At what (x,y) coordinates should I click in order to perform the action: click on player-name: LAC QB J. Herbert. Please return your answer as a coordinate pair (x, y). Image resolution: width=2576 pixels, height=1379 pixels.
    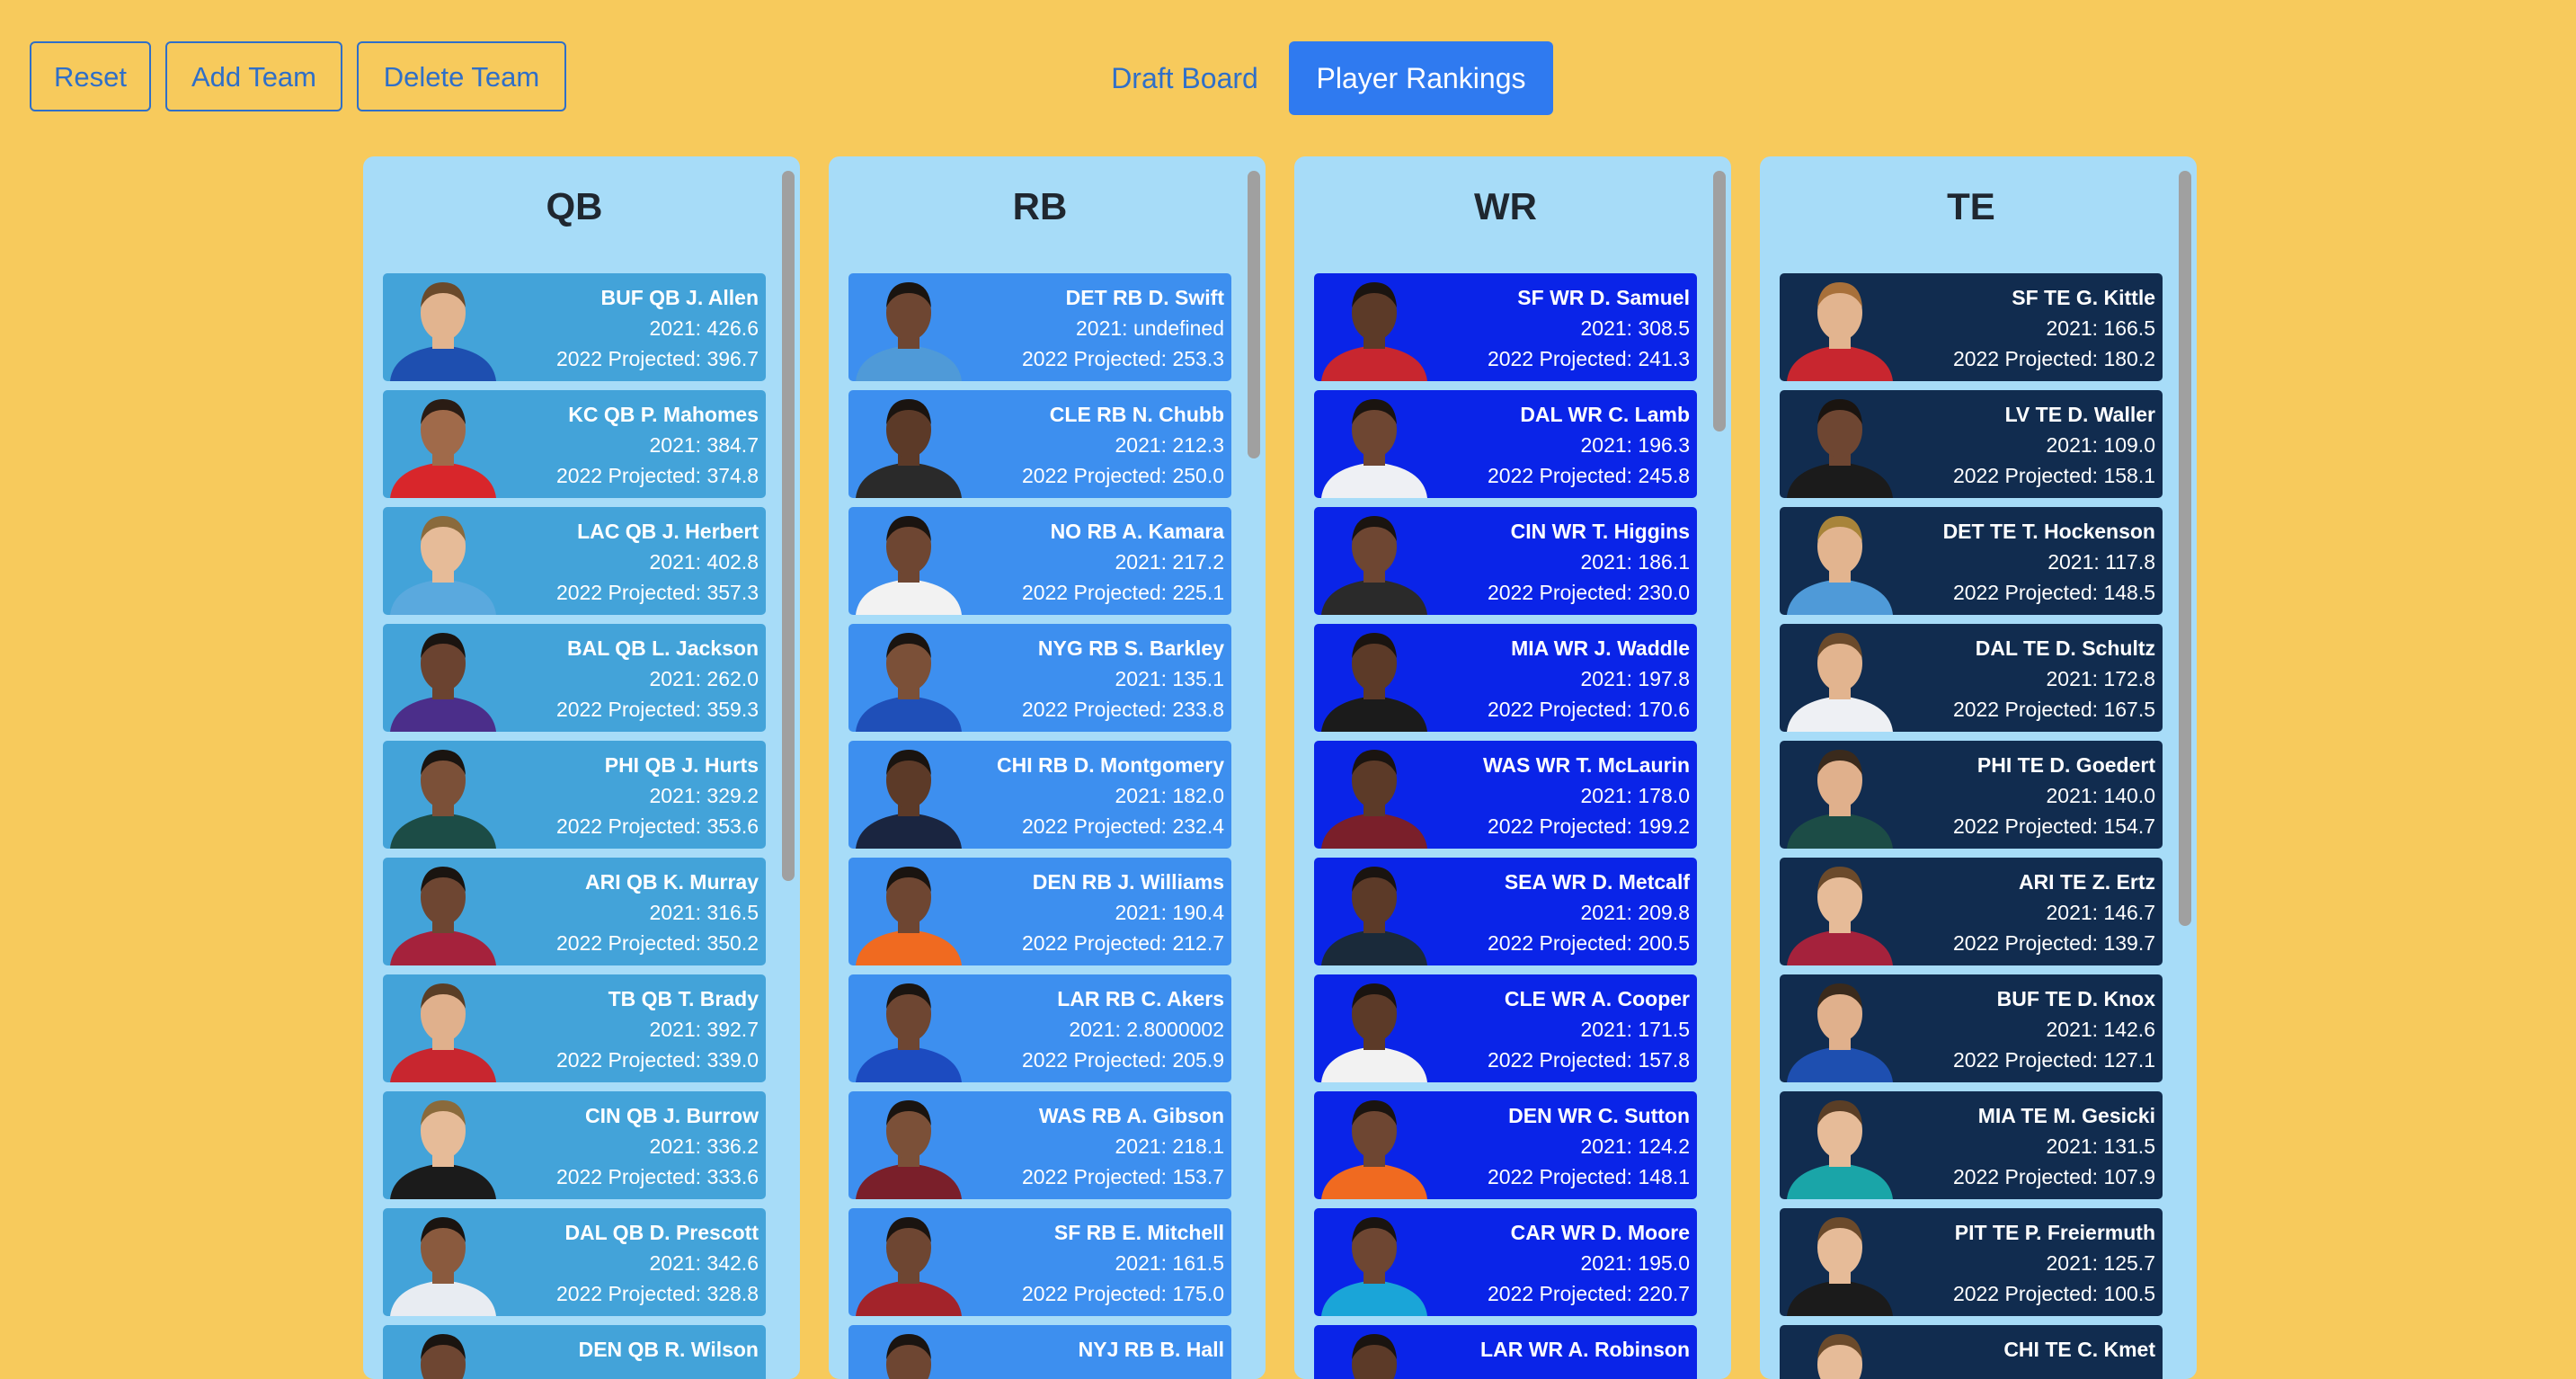
    Looking at the image, I should click on (668, 531).